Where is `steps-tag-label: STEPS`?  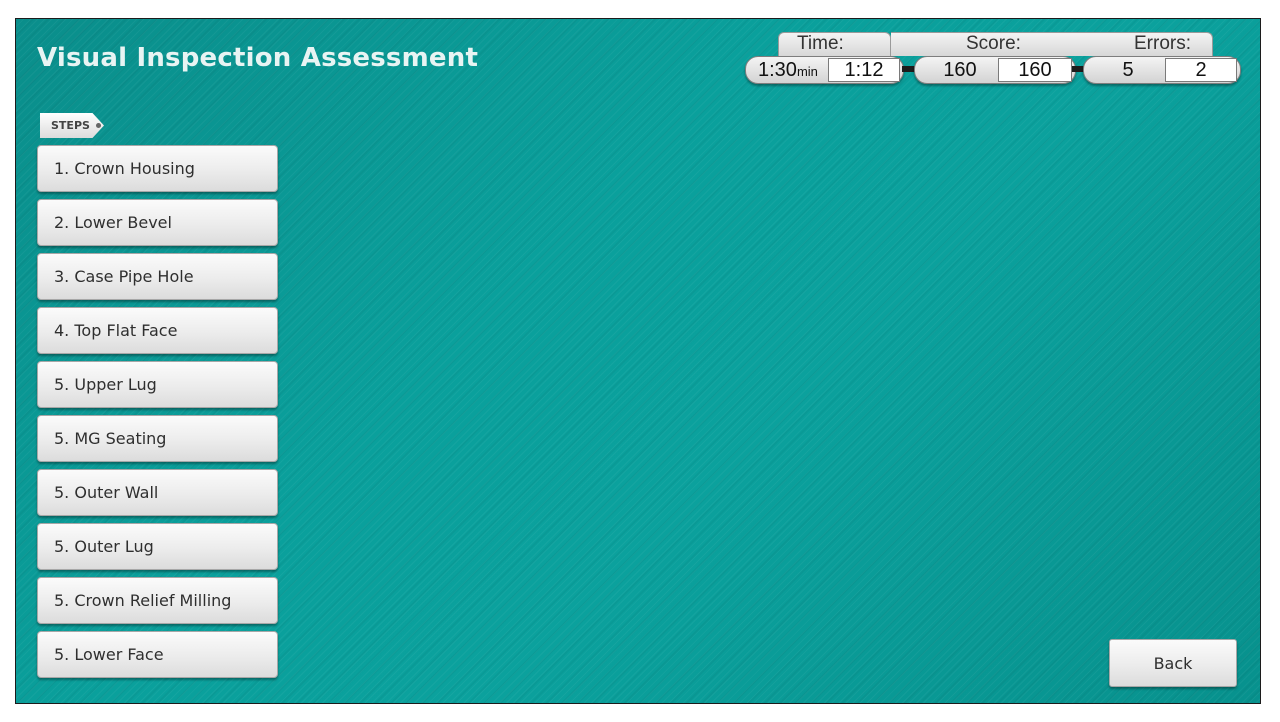
steps-tag-label: STEPS is located at coordinates (70, 125).